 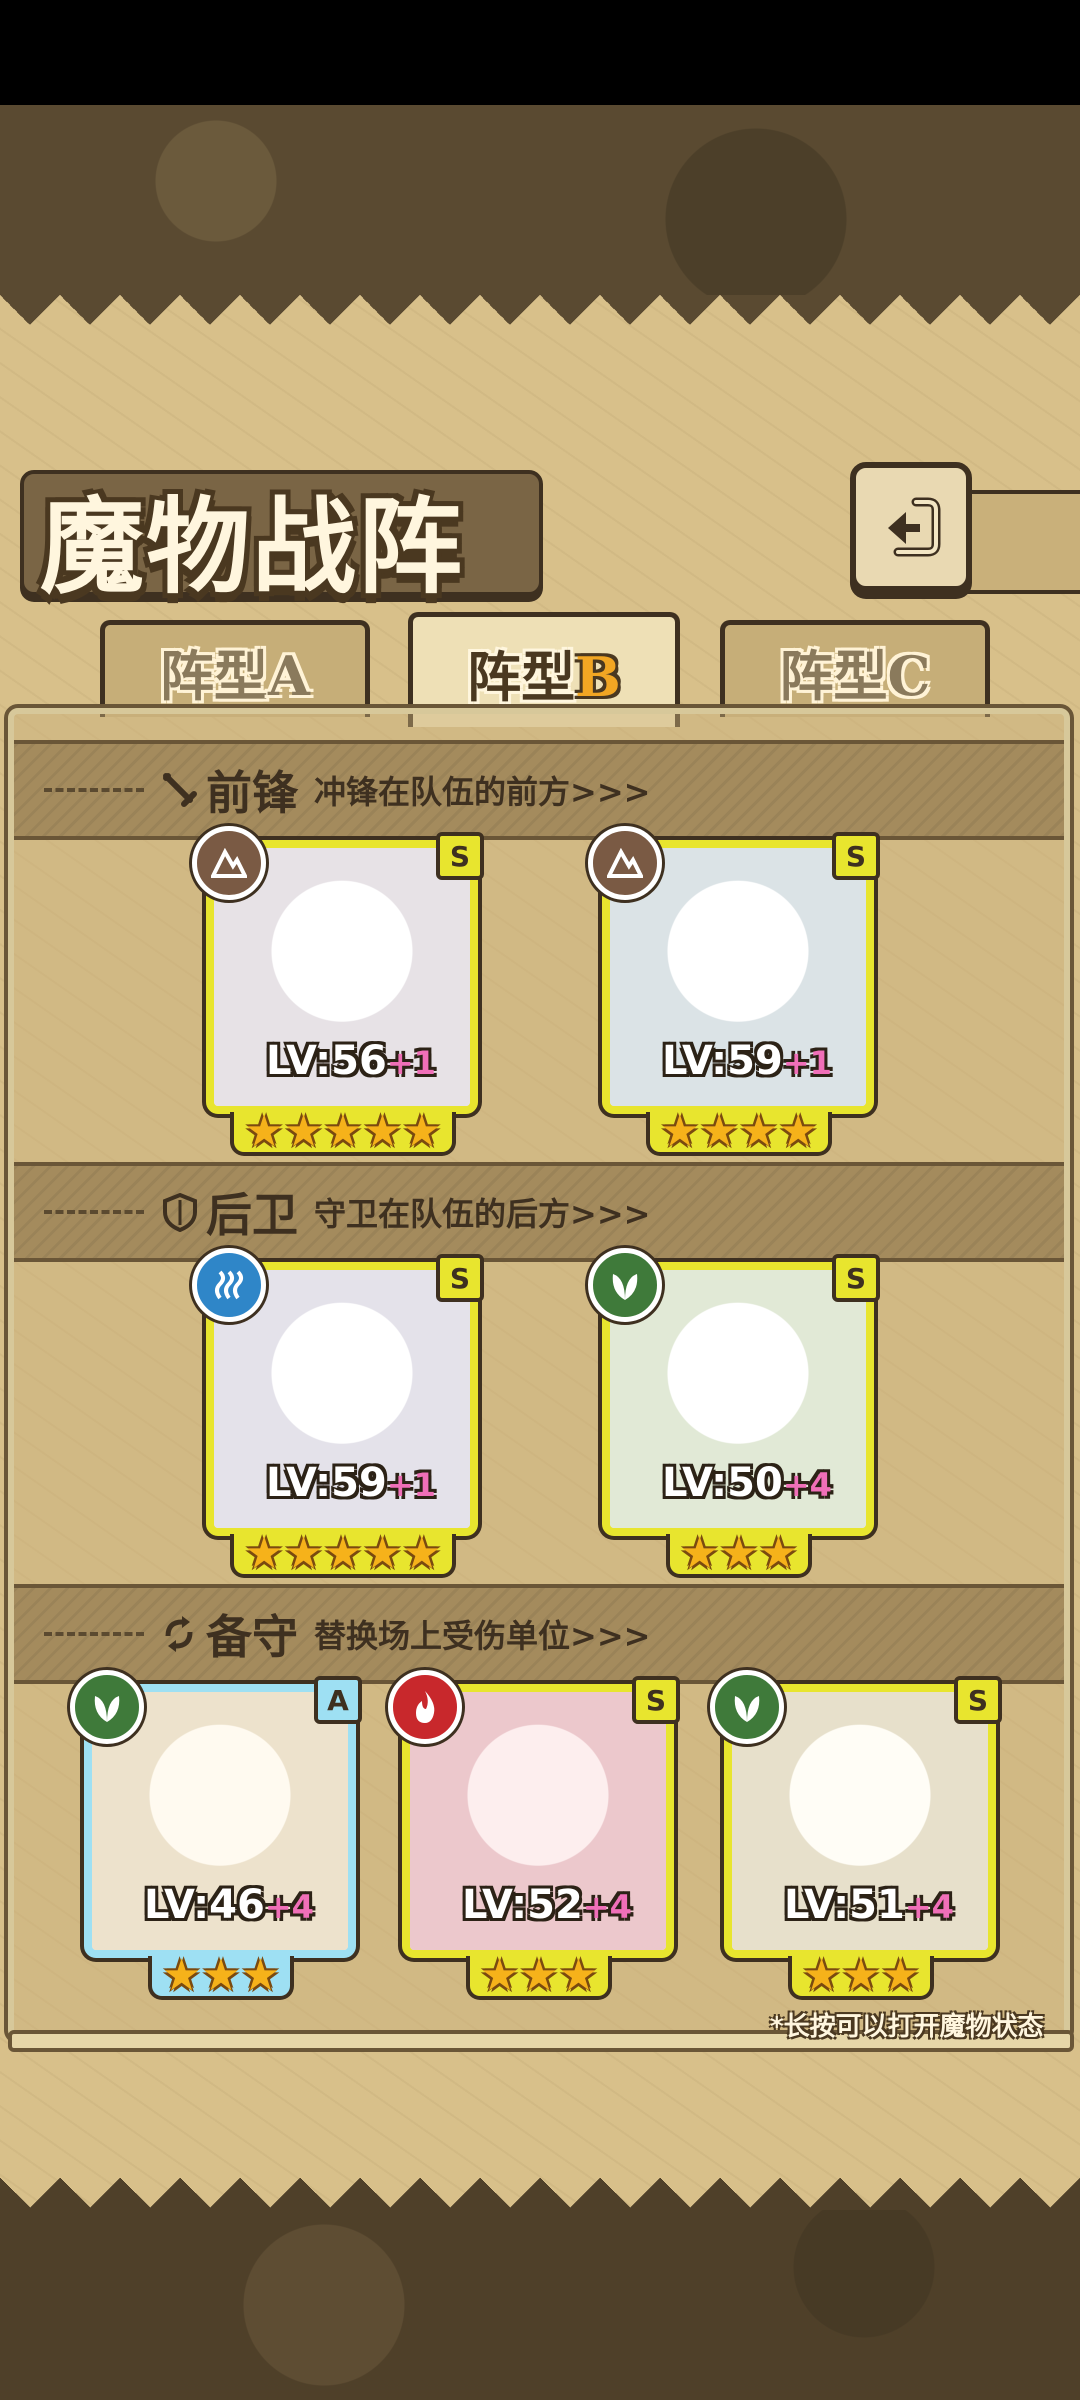 I want to click on level-label: LV:56+1, so click(x=351, y=1061).